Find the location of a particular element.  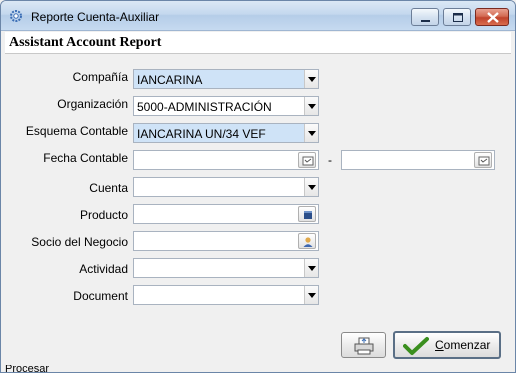

maximize-button is located at coordinates (457, 17).